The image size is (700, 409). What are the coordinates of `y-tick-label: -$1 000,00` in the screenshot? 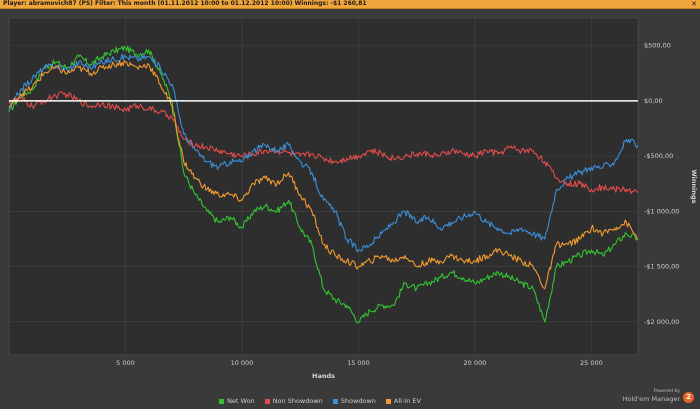 It's located at (661, 211).